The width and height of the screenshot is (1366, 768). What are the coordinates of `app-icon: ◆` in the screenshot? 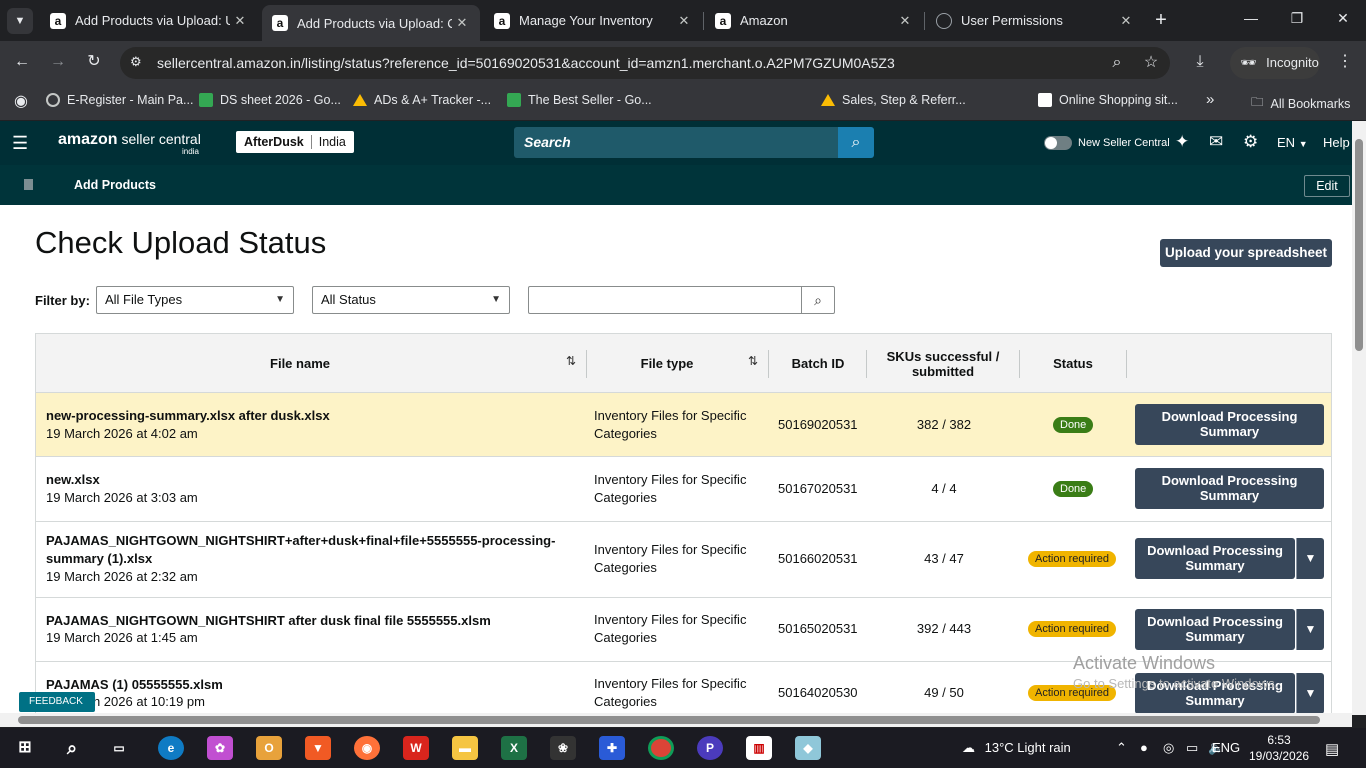 It's located at (808, 748).